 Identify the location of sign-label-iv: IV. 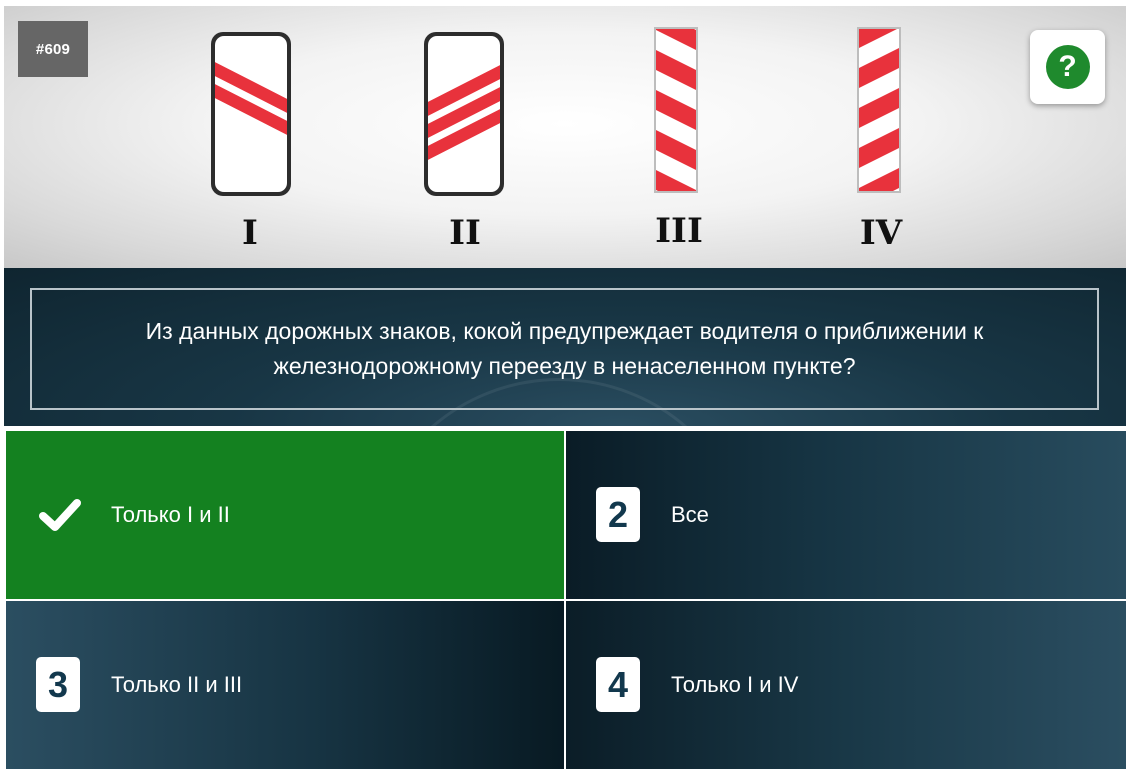
(881, 233).